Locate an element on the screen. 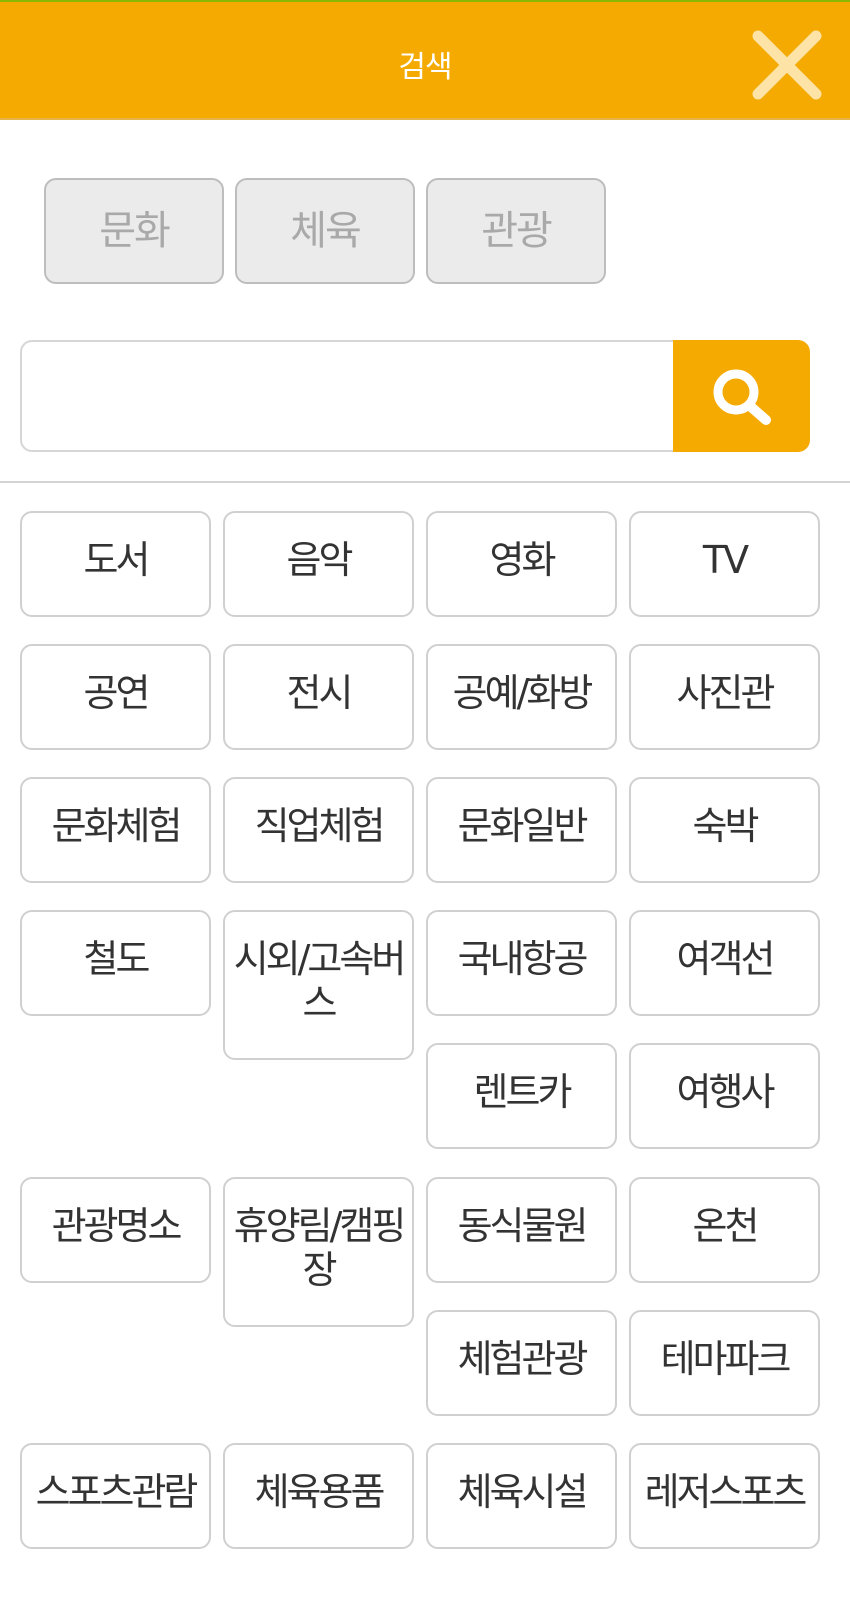 This screenshot has height=1608, width=850. category-theme-park: 테마파크 is located at coordinates (724, 1363).